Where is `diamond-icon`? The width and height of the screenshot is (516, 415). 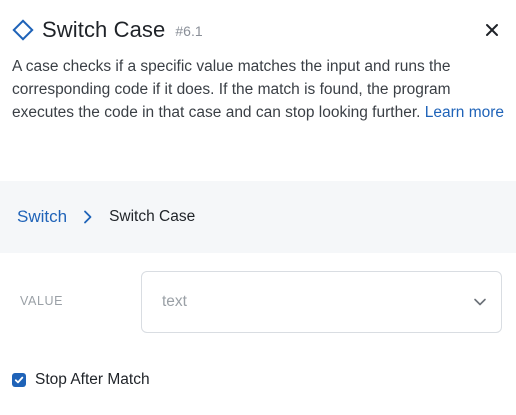
diamond-icon is located at coordinates (23, 30).